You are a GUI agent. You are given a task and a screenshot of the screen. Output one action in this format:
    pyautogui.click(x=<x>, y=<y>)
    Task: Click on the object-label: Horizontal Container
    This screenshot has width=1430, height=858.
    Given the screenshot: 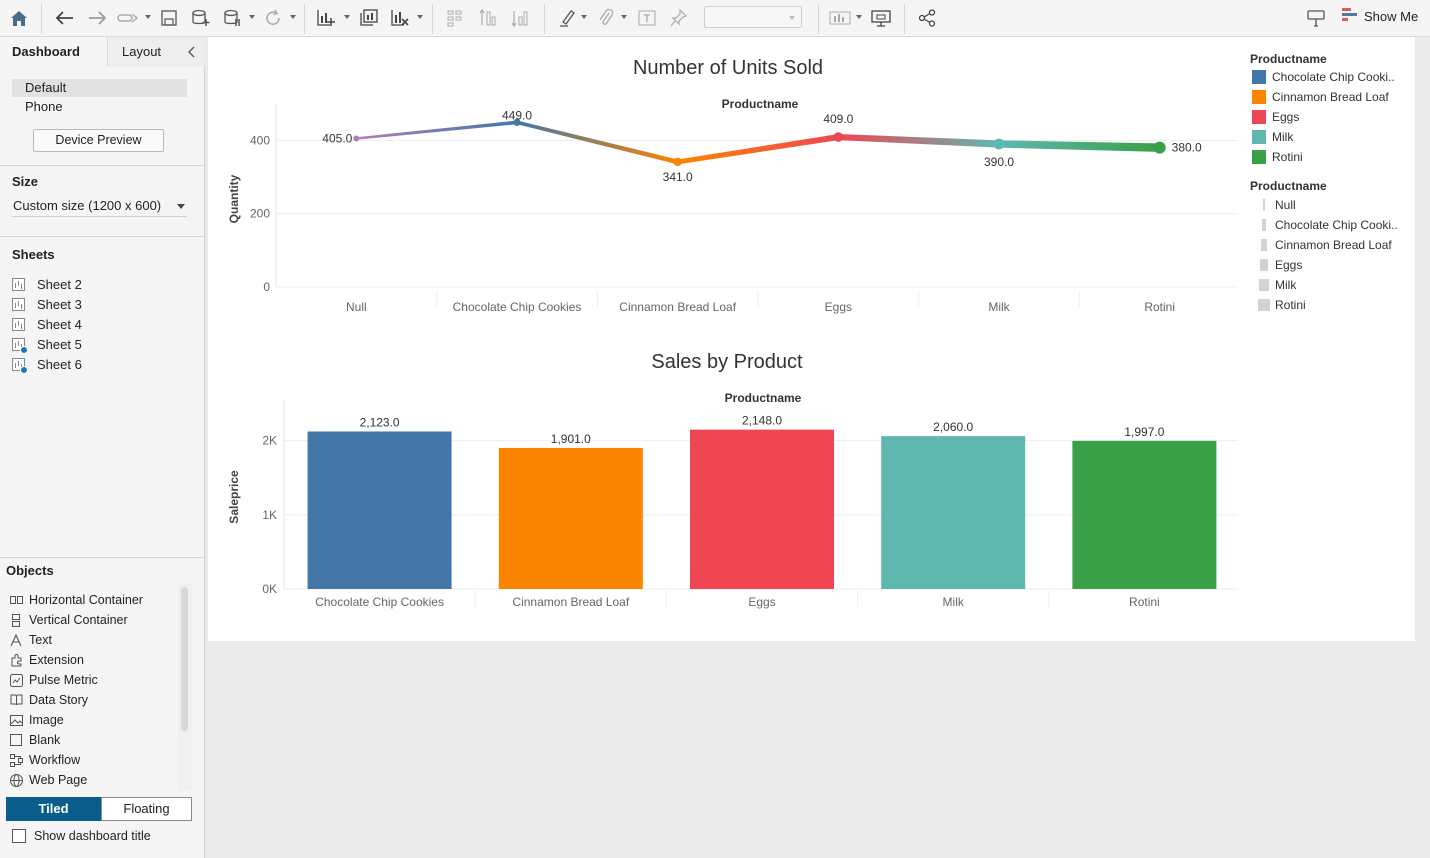 What is the action you would take?
    pyautogui.click(x=86, y=600)
    